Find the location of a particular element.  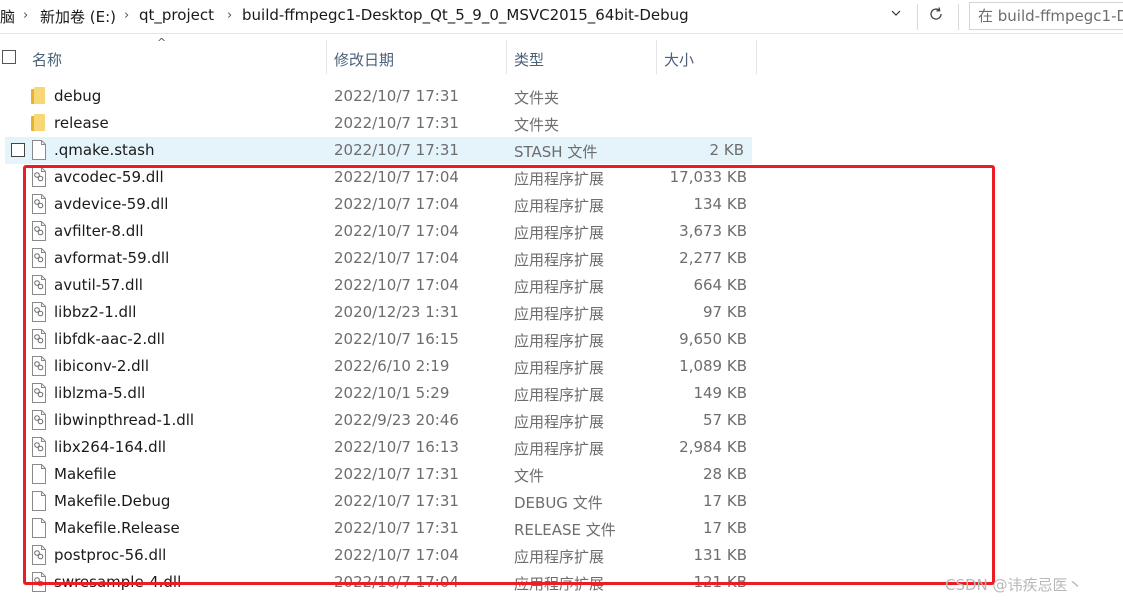

folder-icon is located at coordinates (38, 122).